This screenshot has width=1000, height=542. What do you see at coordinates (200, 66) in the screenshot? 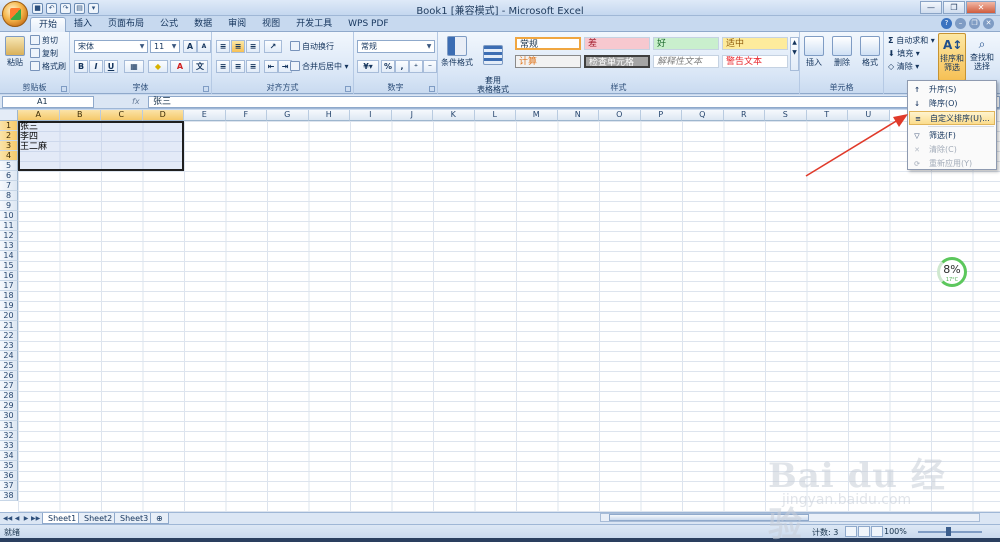
I see `phonetic-button: 文` at bounding box center [200, 66].